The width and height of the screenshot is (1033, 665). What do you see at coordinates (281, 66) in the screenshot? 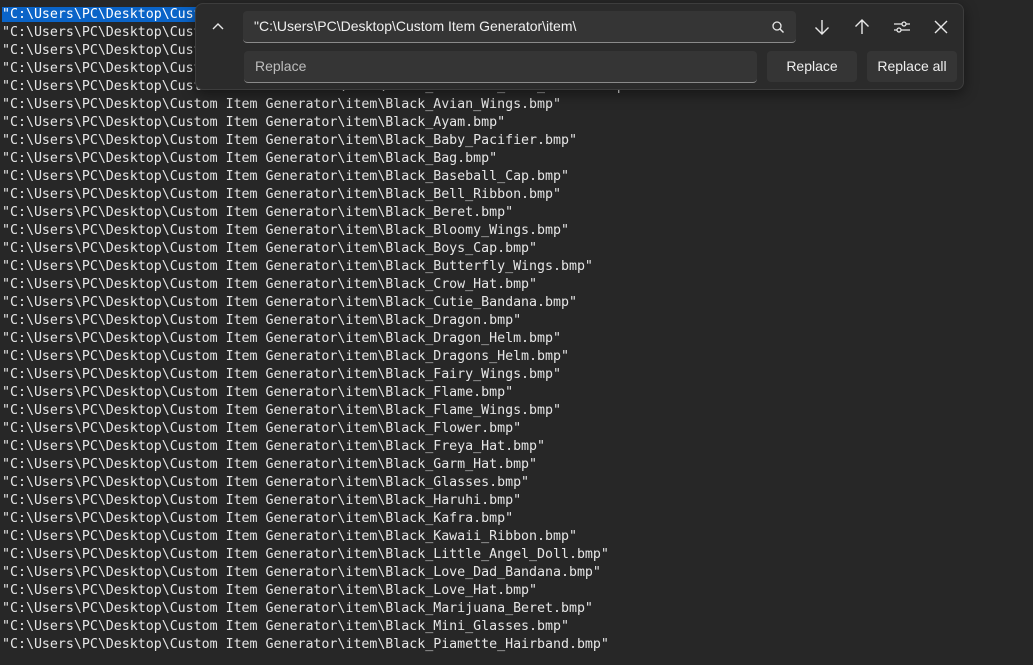
I see `replace-input-placeholder: Replace` at bounding box center [281, 66].